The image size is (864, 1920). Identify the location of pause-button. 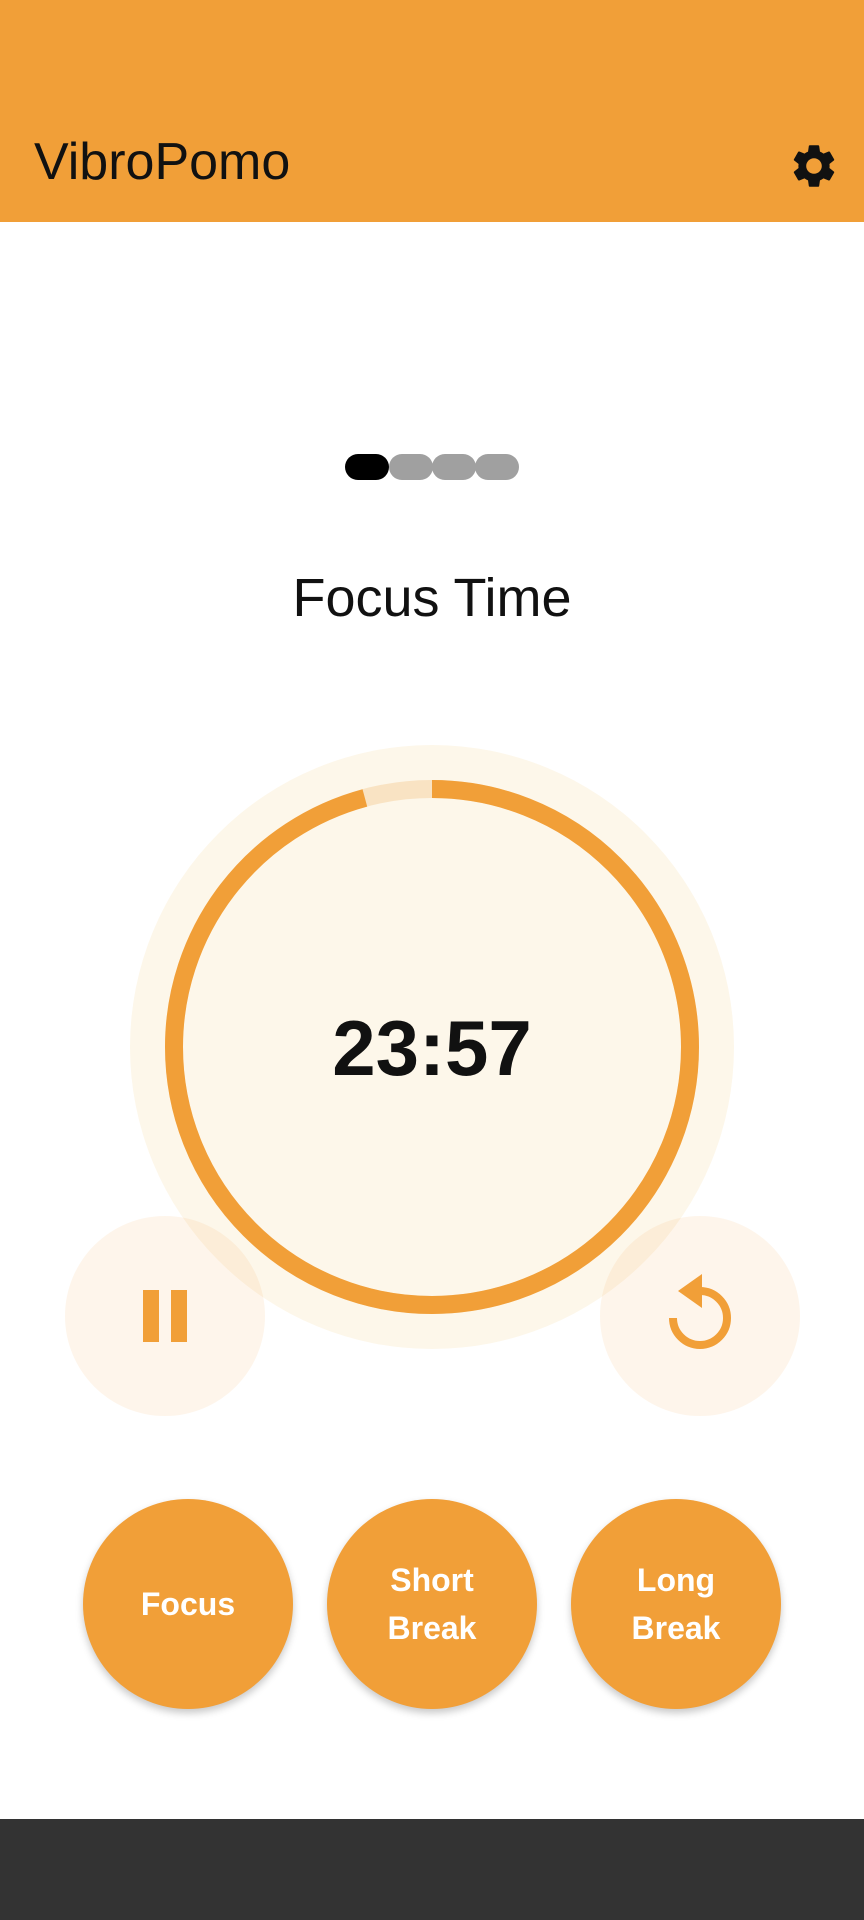
(165, 1316).